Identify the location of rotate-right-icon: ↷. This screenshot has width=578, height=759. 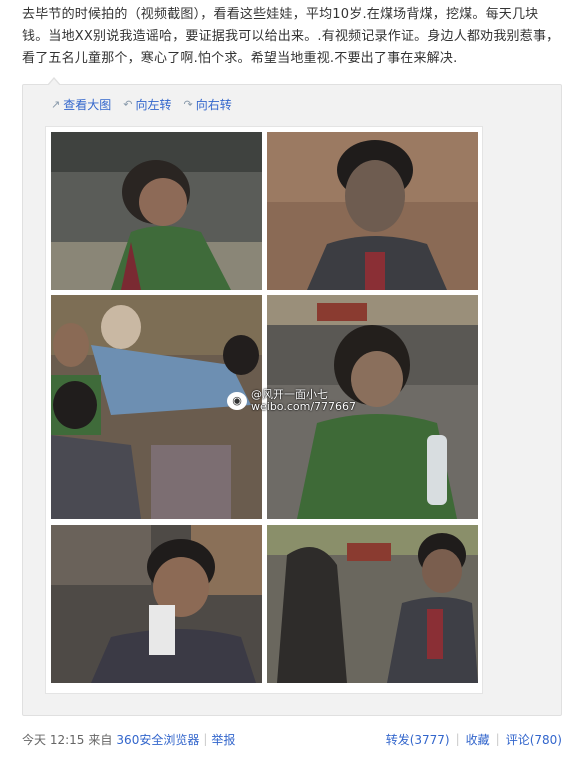
(188, 104).